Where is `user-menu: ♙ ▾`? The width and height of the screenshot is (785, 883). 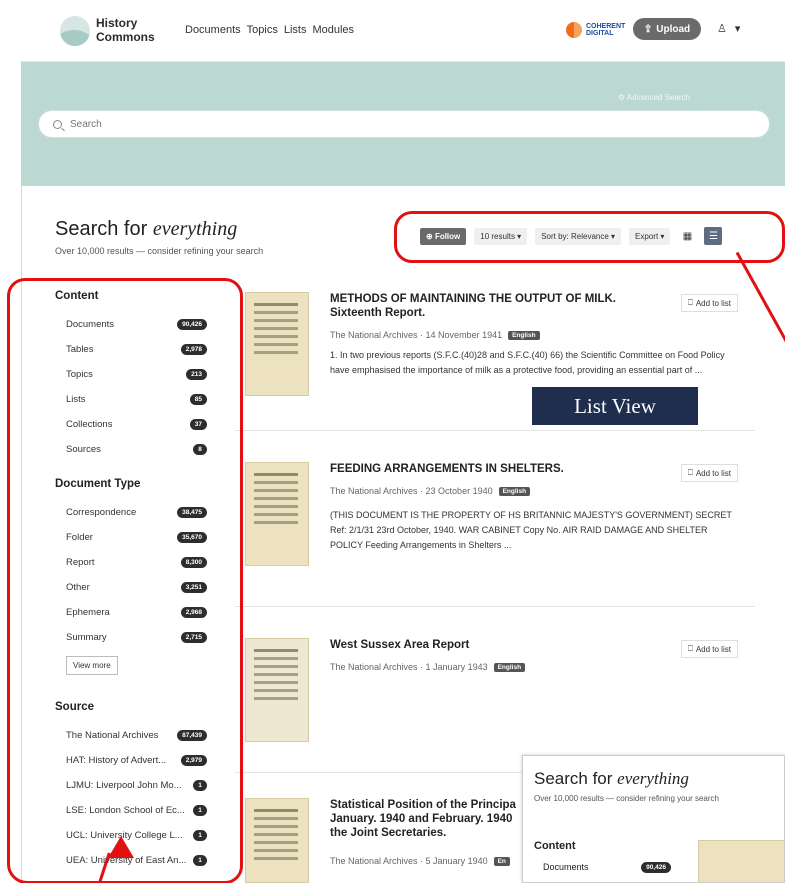
user-menu: ♙ ▾ is located at coordinates (728, 28).